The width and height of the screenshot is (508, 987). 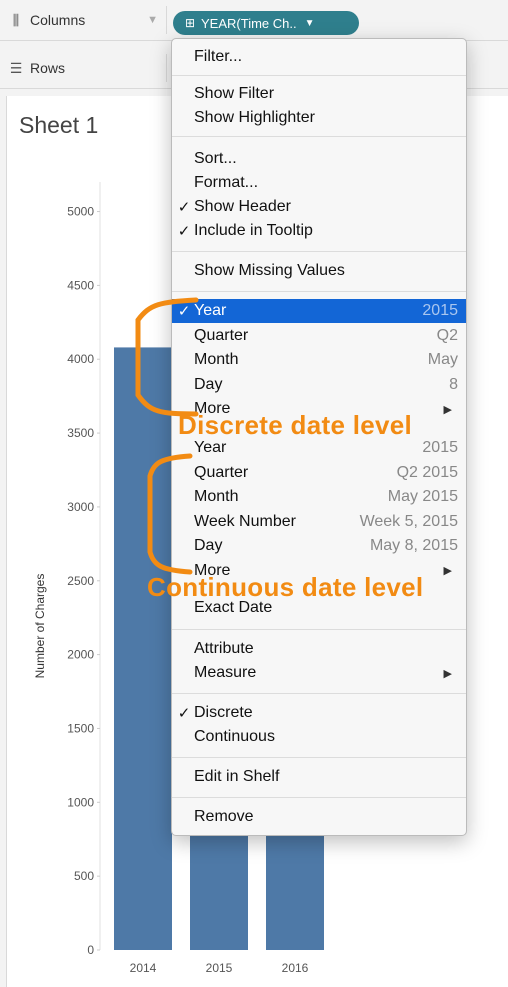 What do you see at coordinates (269, 270) in the screenshot?
I see `menu-item-label: Show Missing Values` at bounding box center [269, 270].